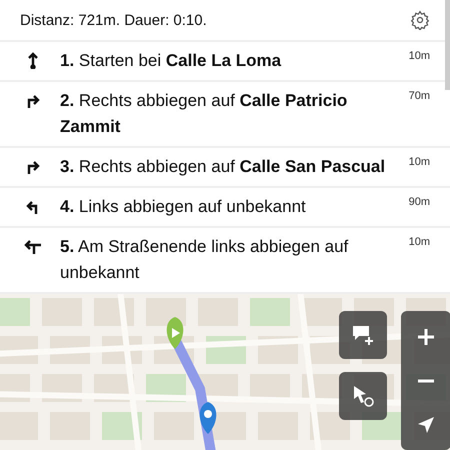  What do you see at coordinates (225, 167) in the screenshot?
I see `step-instruction: 3. Rechts abbiegen auf Calle San Pascual` at bounding box center [225, 167].